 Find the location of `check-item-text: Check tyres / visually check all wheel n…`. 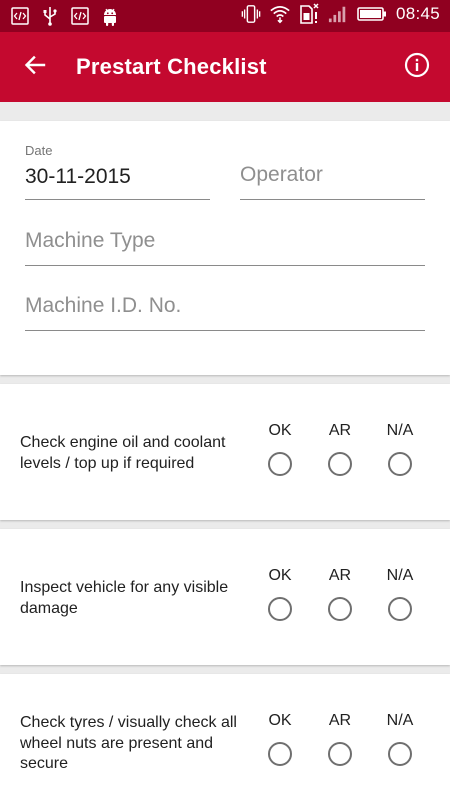

check-item-text: Check tyres / visually check all wheel n… is located at coordinates (128, 743).